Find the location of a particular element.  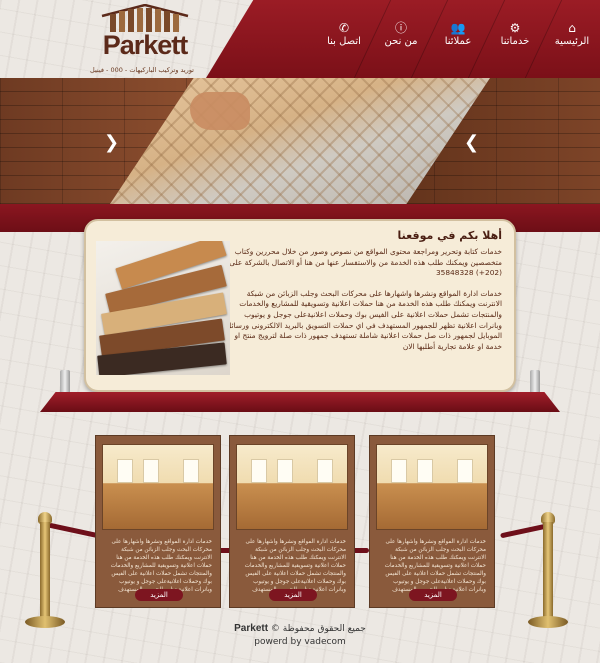

nav-item-label: من نحن is located at coordinates (401, 41).